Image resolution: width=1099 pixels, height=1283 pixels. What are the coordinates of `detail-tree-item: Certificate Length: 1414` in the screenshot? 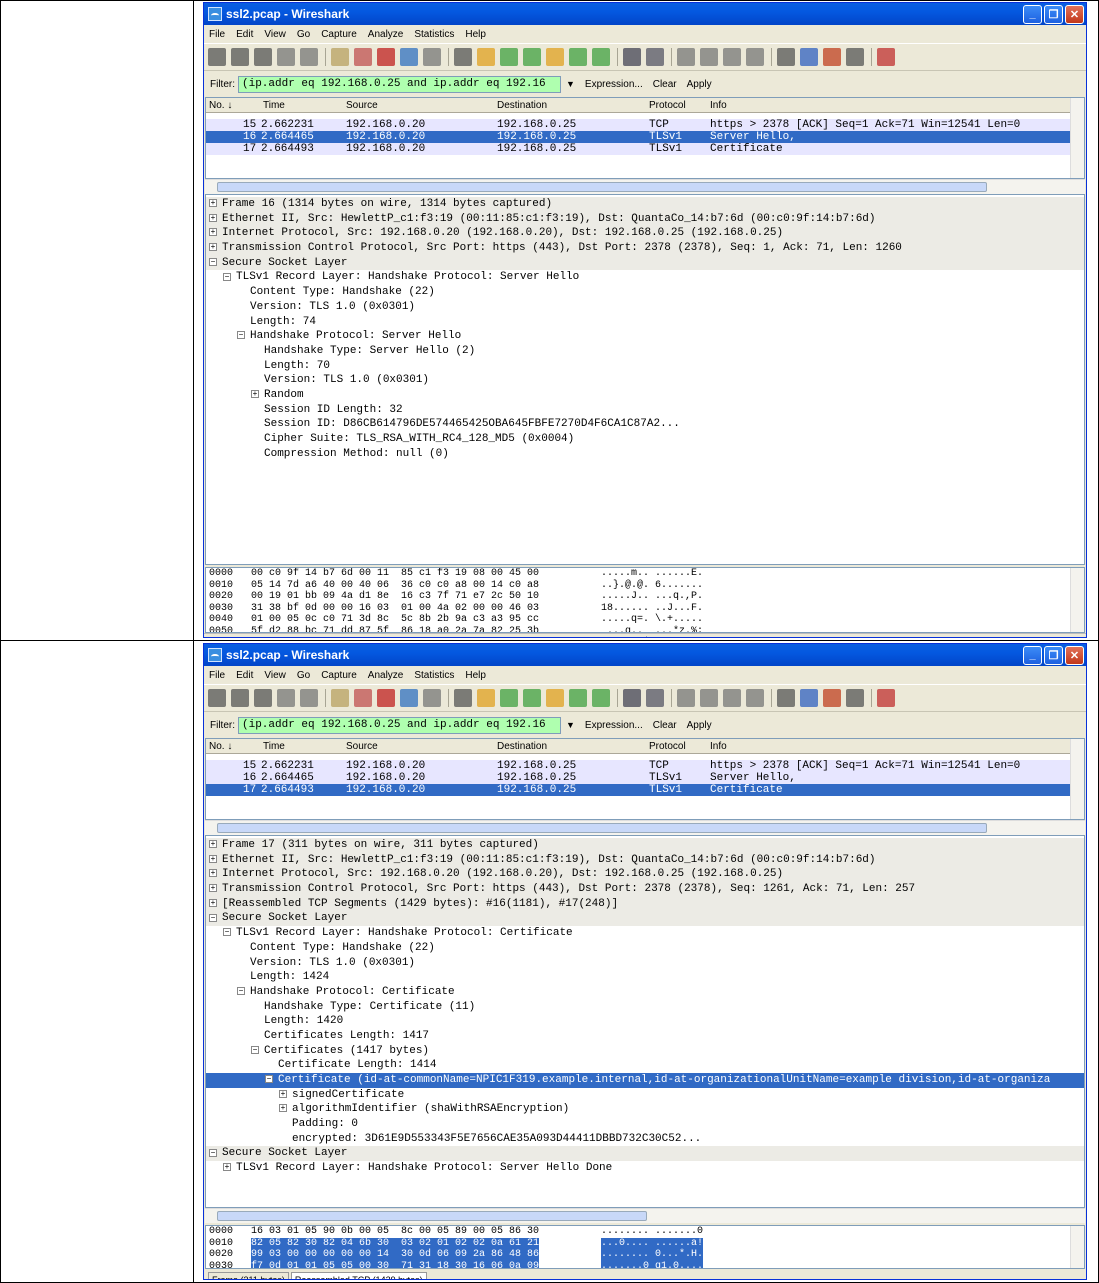 It's located at (645, 1065).